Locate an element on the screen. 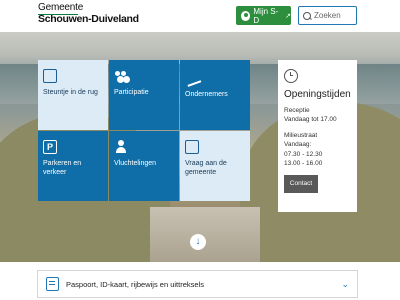 This screenshot has height=300, width=400. tile-participatie: Participatie is located at coordinates (144, 95).